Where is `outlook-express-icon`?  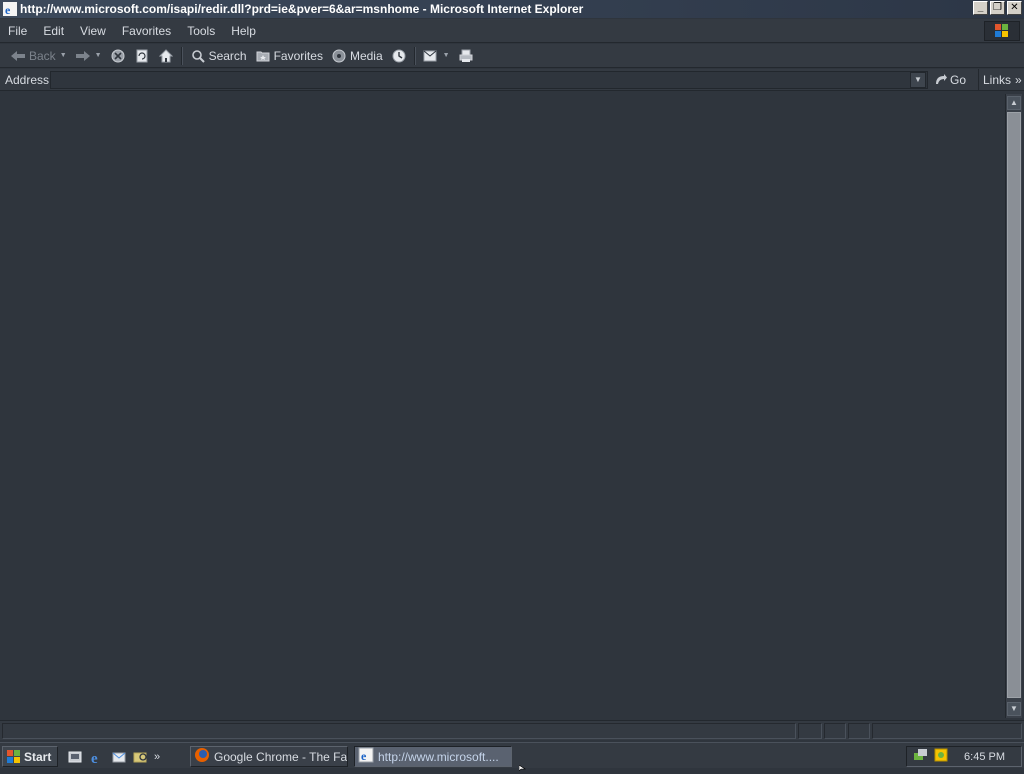 outlook-express-icon is located at coordinates (119, 757).